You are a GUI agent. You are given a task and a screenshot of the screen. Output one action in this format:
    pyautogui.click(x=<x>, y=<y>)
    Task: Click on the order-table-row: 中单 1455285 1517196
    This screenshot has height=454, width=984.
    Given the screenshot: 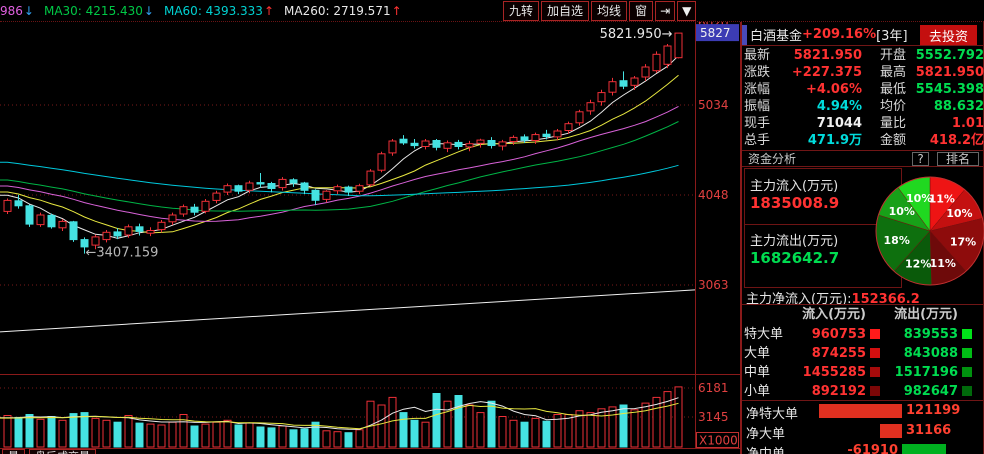 What is the action you would take?
    pyautogui.click(x=864, y=372)
    